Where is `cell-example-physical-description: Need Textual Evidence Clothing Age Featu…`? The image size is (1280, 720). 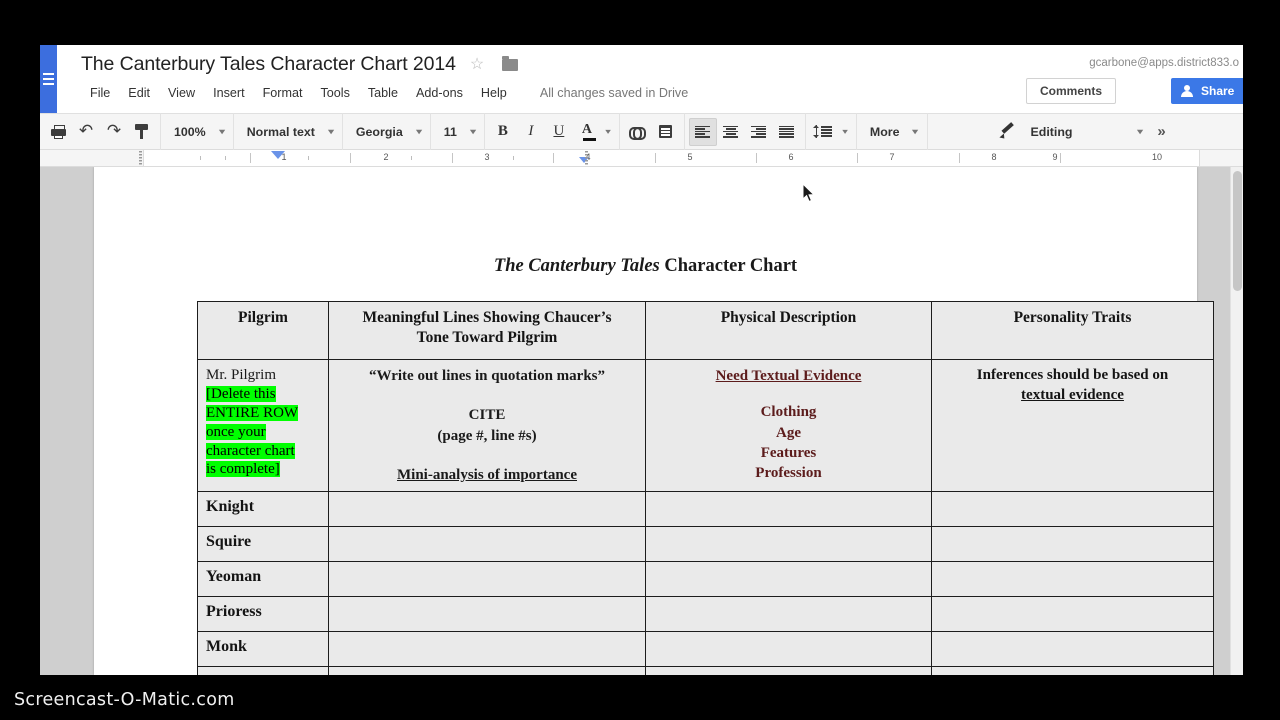 cell-example-physical-description: Need Textual Evidence Clothing Age Featu… is located at coordinates (788, 425).